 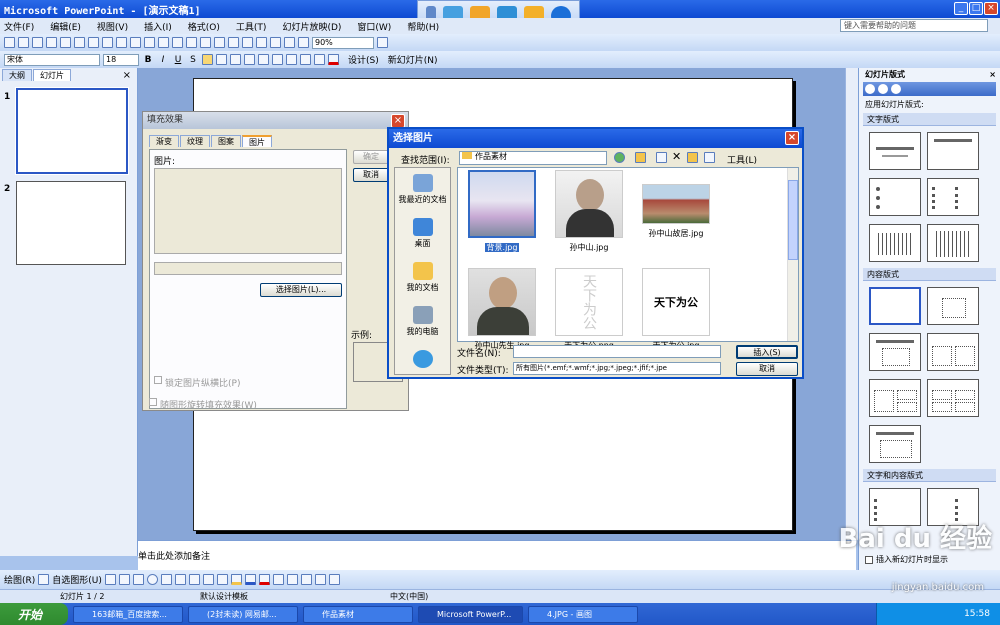 What do you see at coordinates (896, 89) in the screenshot?
I see `home-icon` at bounding box center [896, 89].